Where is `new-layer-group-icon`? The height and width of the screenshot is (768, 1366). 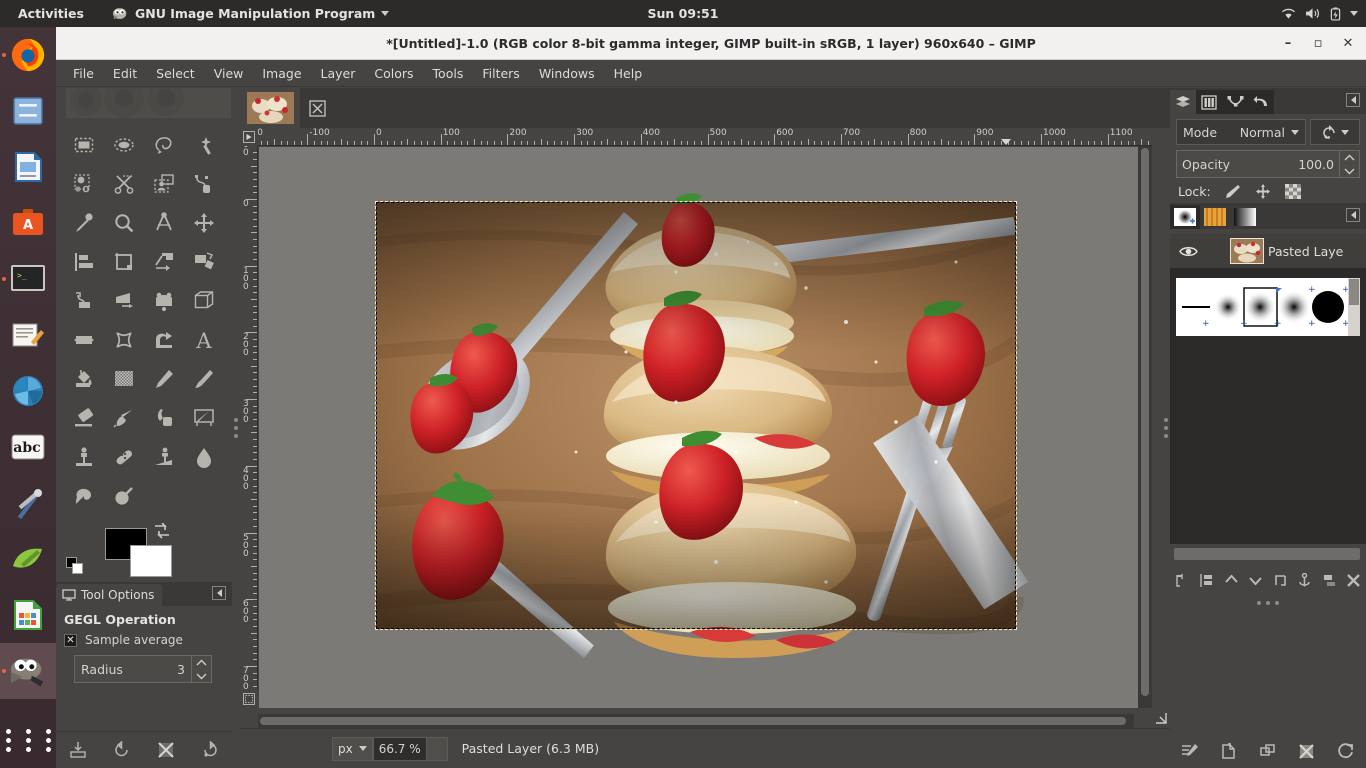 new-layer-group-icon is located at coordinates (1206, 580).